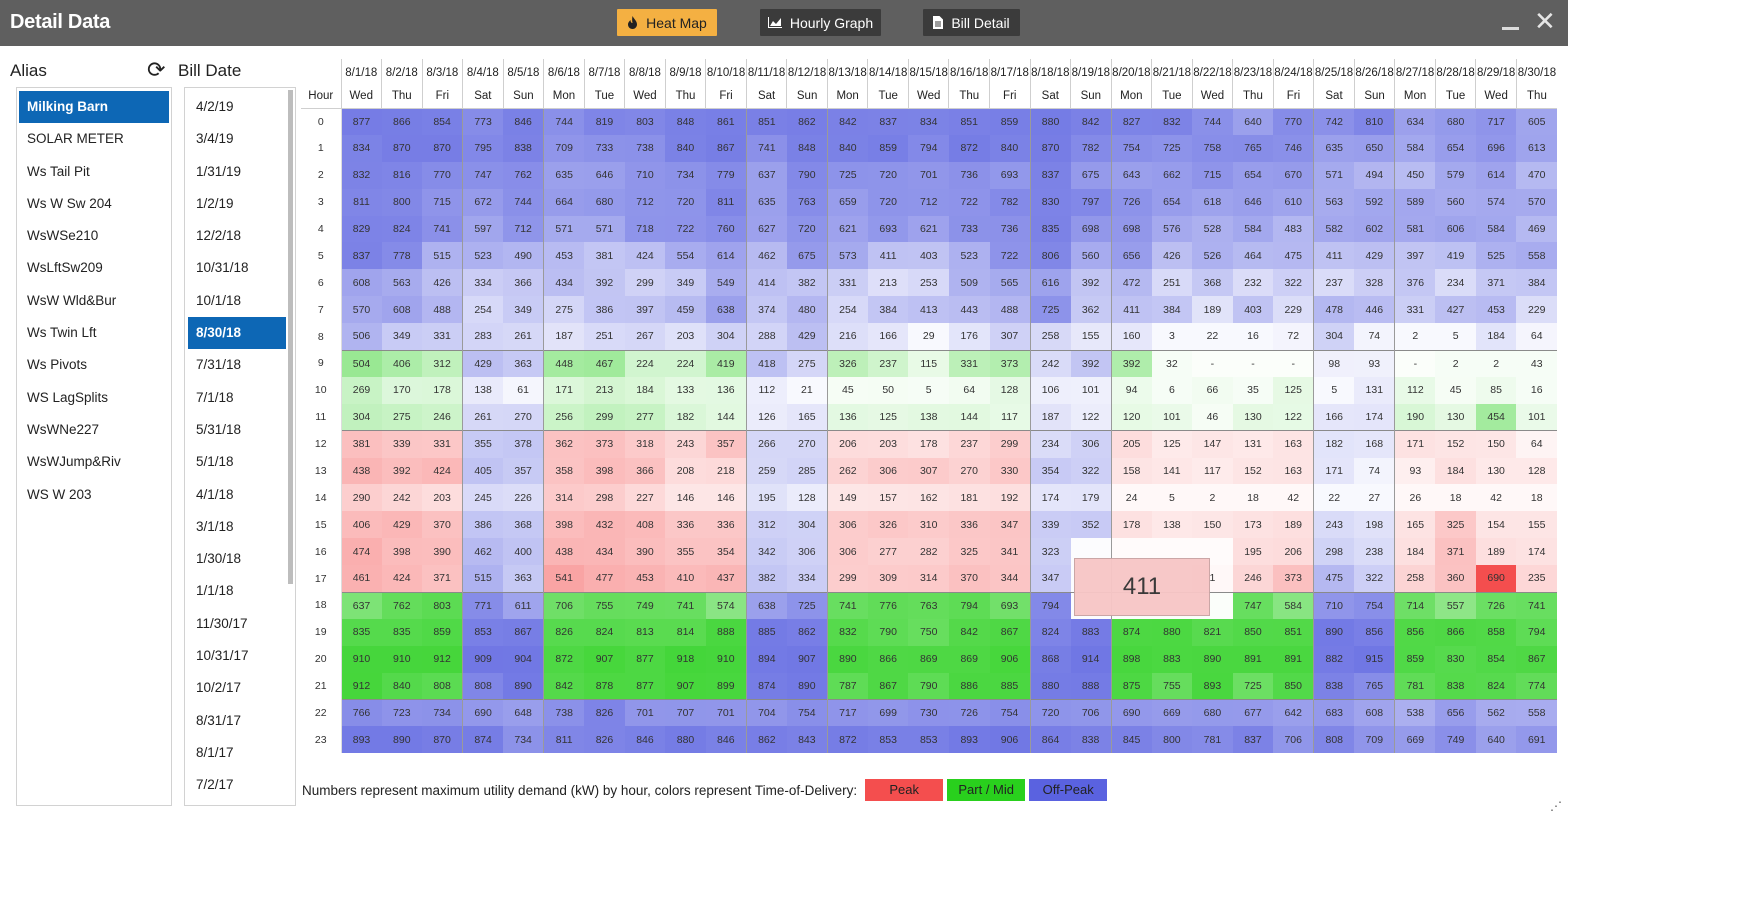  What do you see at coordinates (361, 552) in the screenshot?
I see `heat-cell: 474` at bounding box center [361, 552].